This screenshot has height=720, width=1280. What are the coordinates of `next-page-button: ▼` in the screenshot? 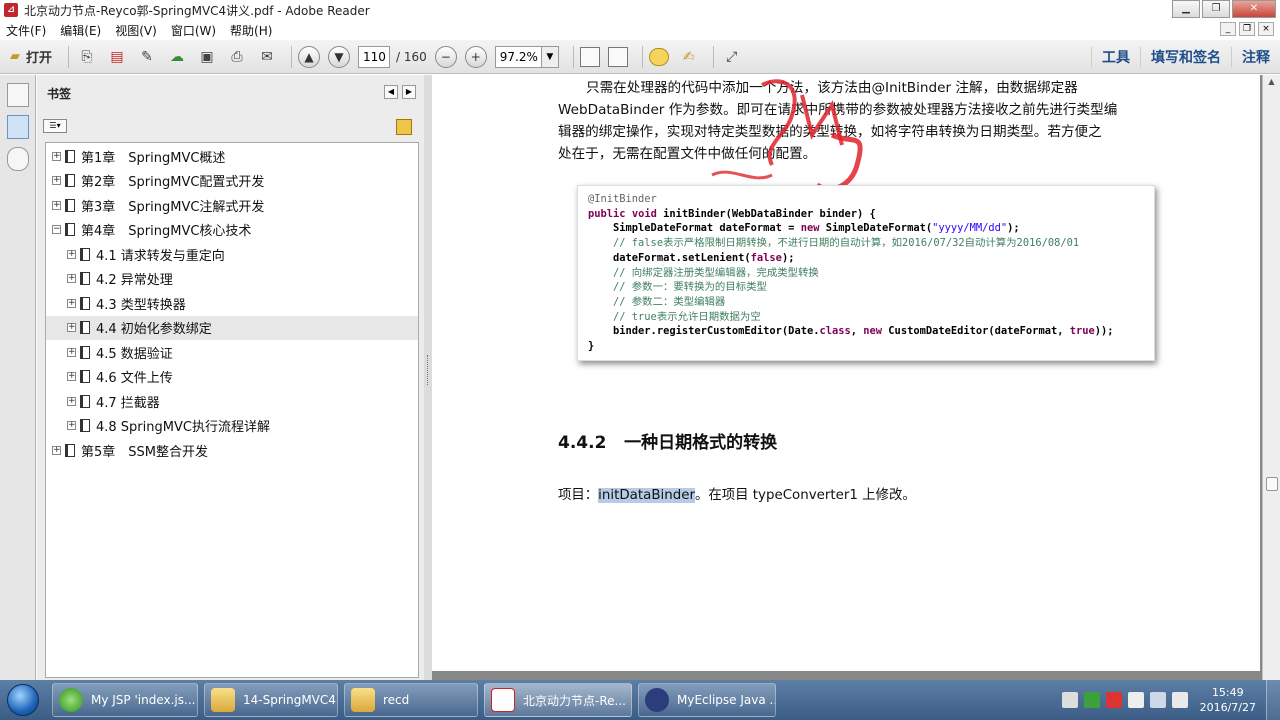 It's located at (339, 56).